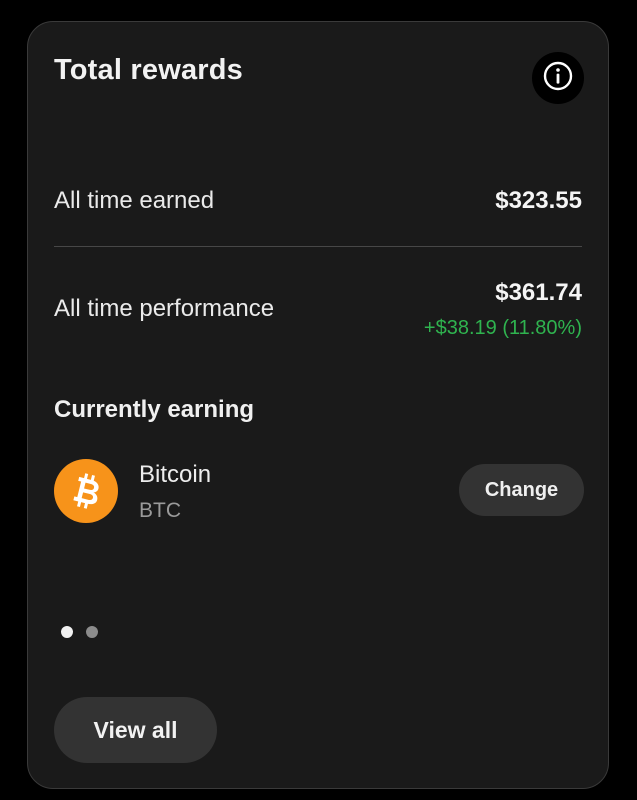  I want to click on performance-change: +$38.19 (11.80%), so click(502, 328).